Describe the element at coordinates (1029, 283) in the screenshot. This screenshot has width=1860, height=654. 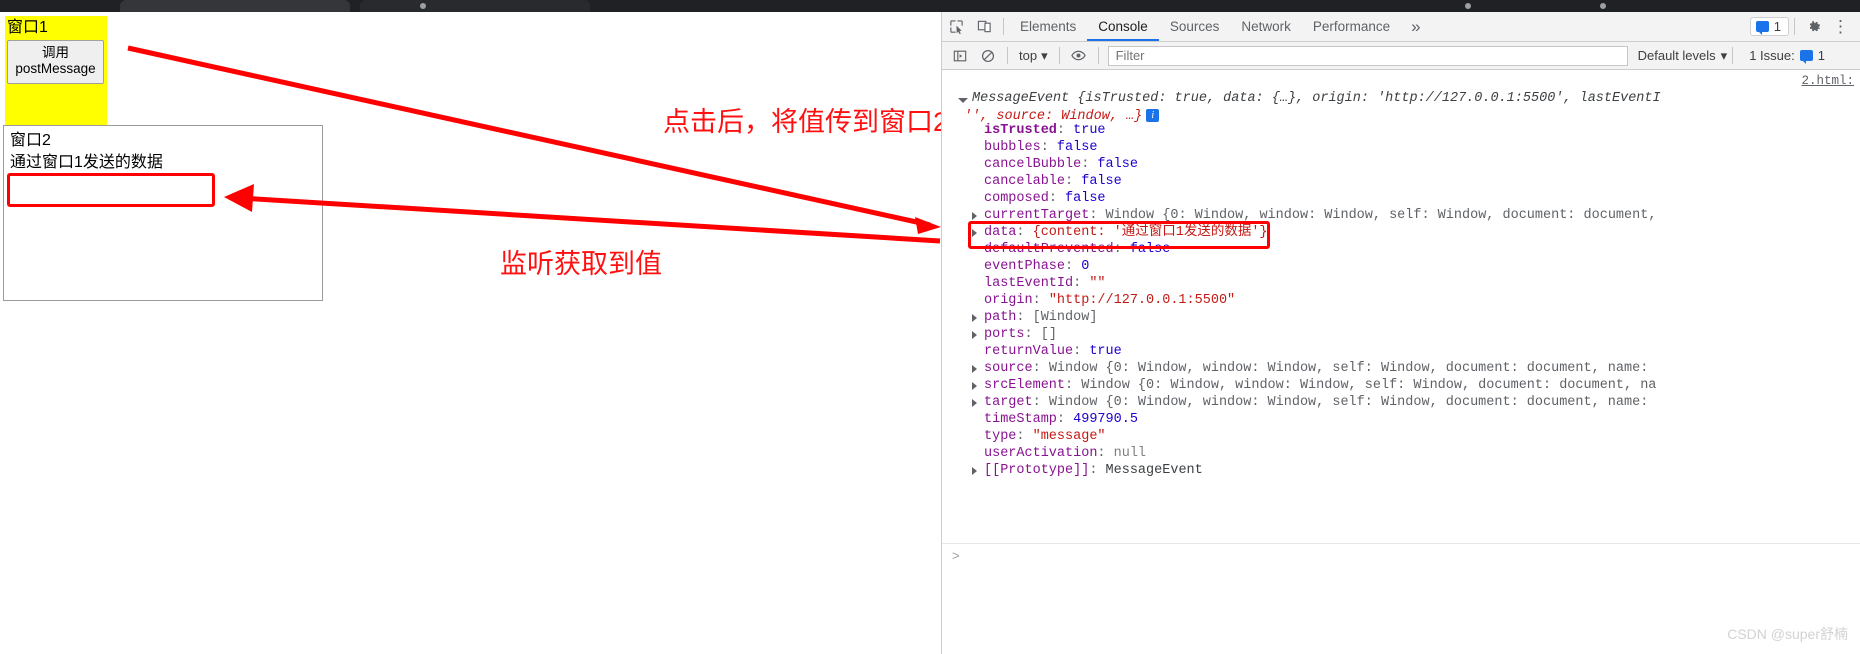
I see `prop-key: lastEventId` at that location.